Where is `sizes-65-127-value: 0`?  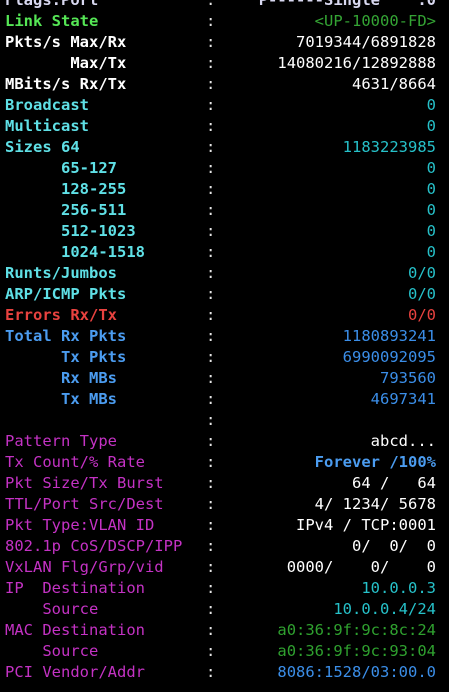 sizes-65-127-value: 0 is located at coordinates (431, 168).